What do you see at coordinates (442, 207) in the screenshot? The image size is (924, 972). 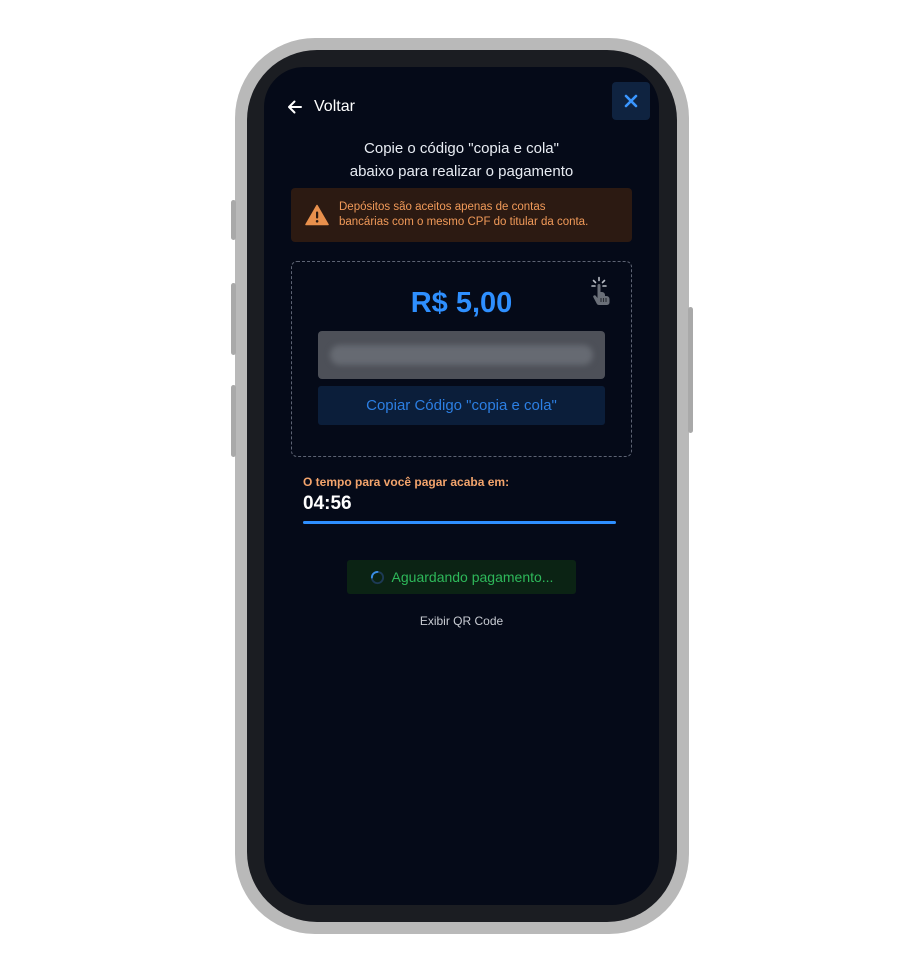 I see `warning-line-1: Depósitos são aceitos apenas de contas` at bounding box center [442, 207].